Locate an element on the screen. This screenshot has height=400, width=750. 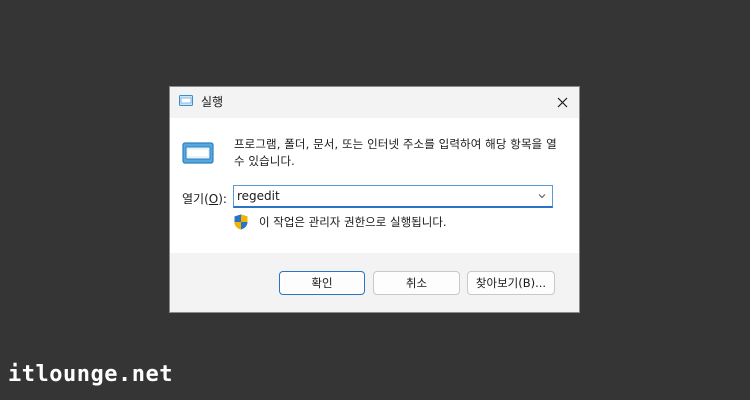
cancel-button: 취소 is located at coordinates (416, 283).